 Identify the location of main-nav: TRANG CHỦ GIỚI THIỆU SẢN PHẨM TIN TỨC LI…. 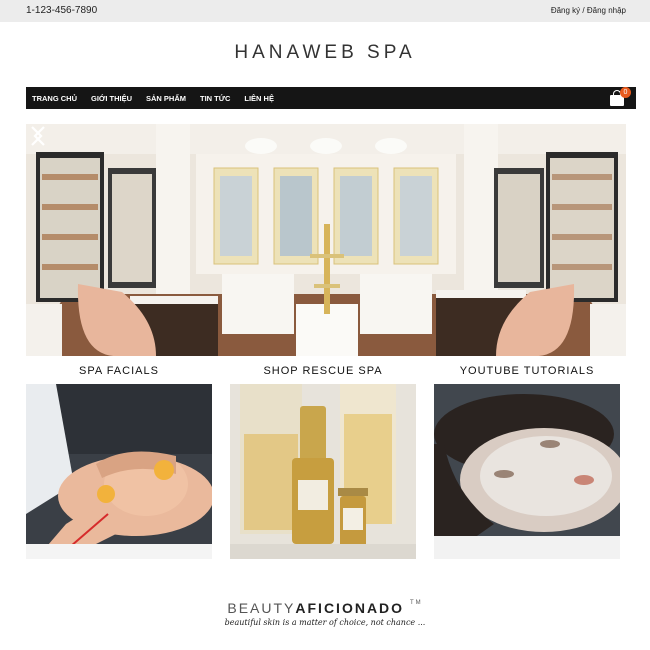
(331, 98).